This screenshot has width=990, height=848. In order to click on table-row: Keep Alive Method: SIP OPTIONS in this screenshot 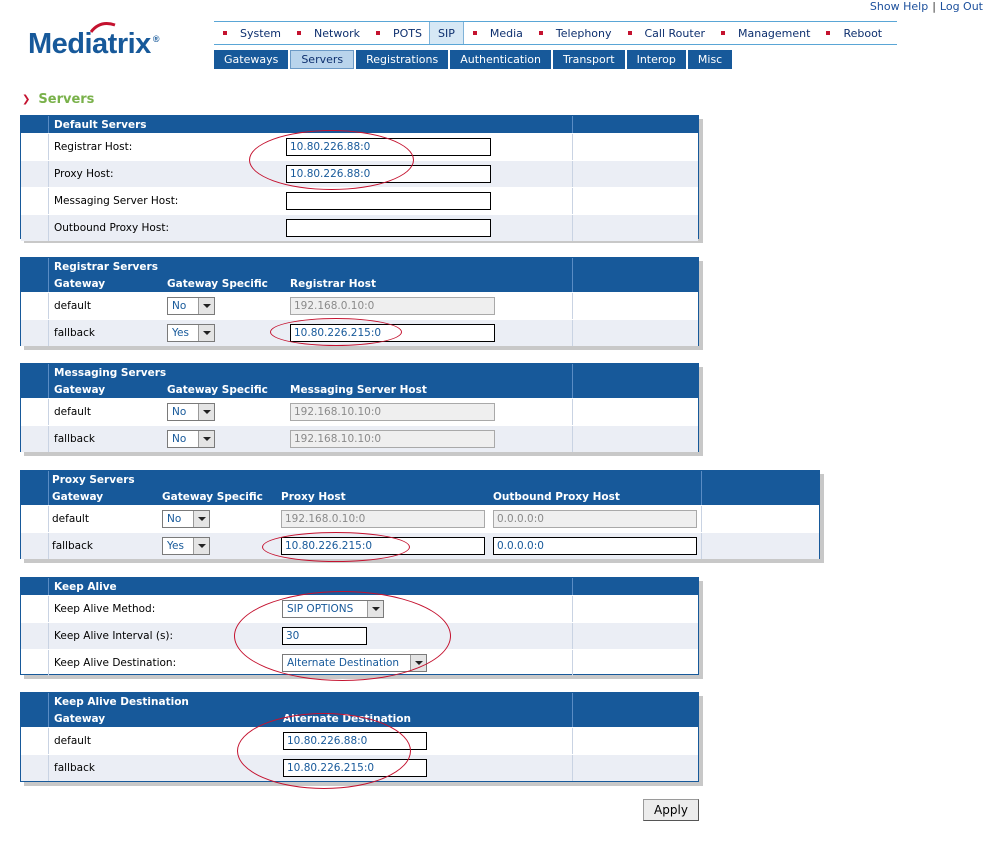, I will do `click(359, 608)`.